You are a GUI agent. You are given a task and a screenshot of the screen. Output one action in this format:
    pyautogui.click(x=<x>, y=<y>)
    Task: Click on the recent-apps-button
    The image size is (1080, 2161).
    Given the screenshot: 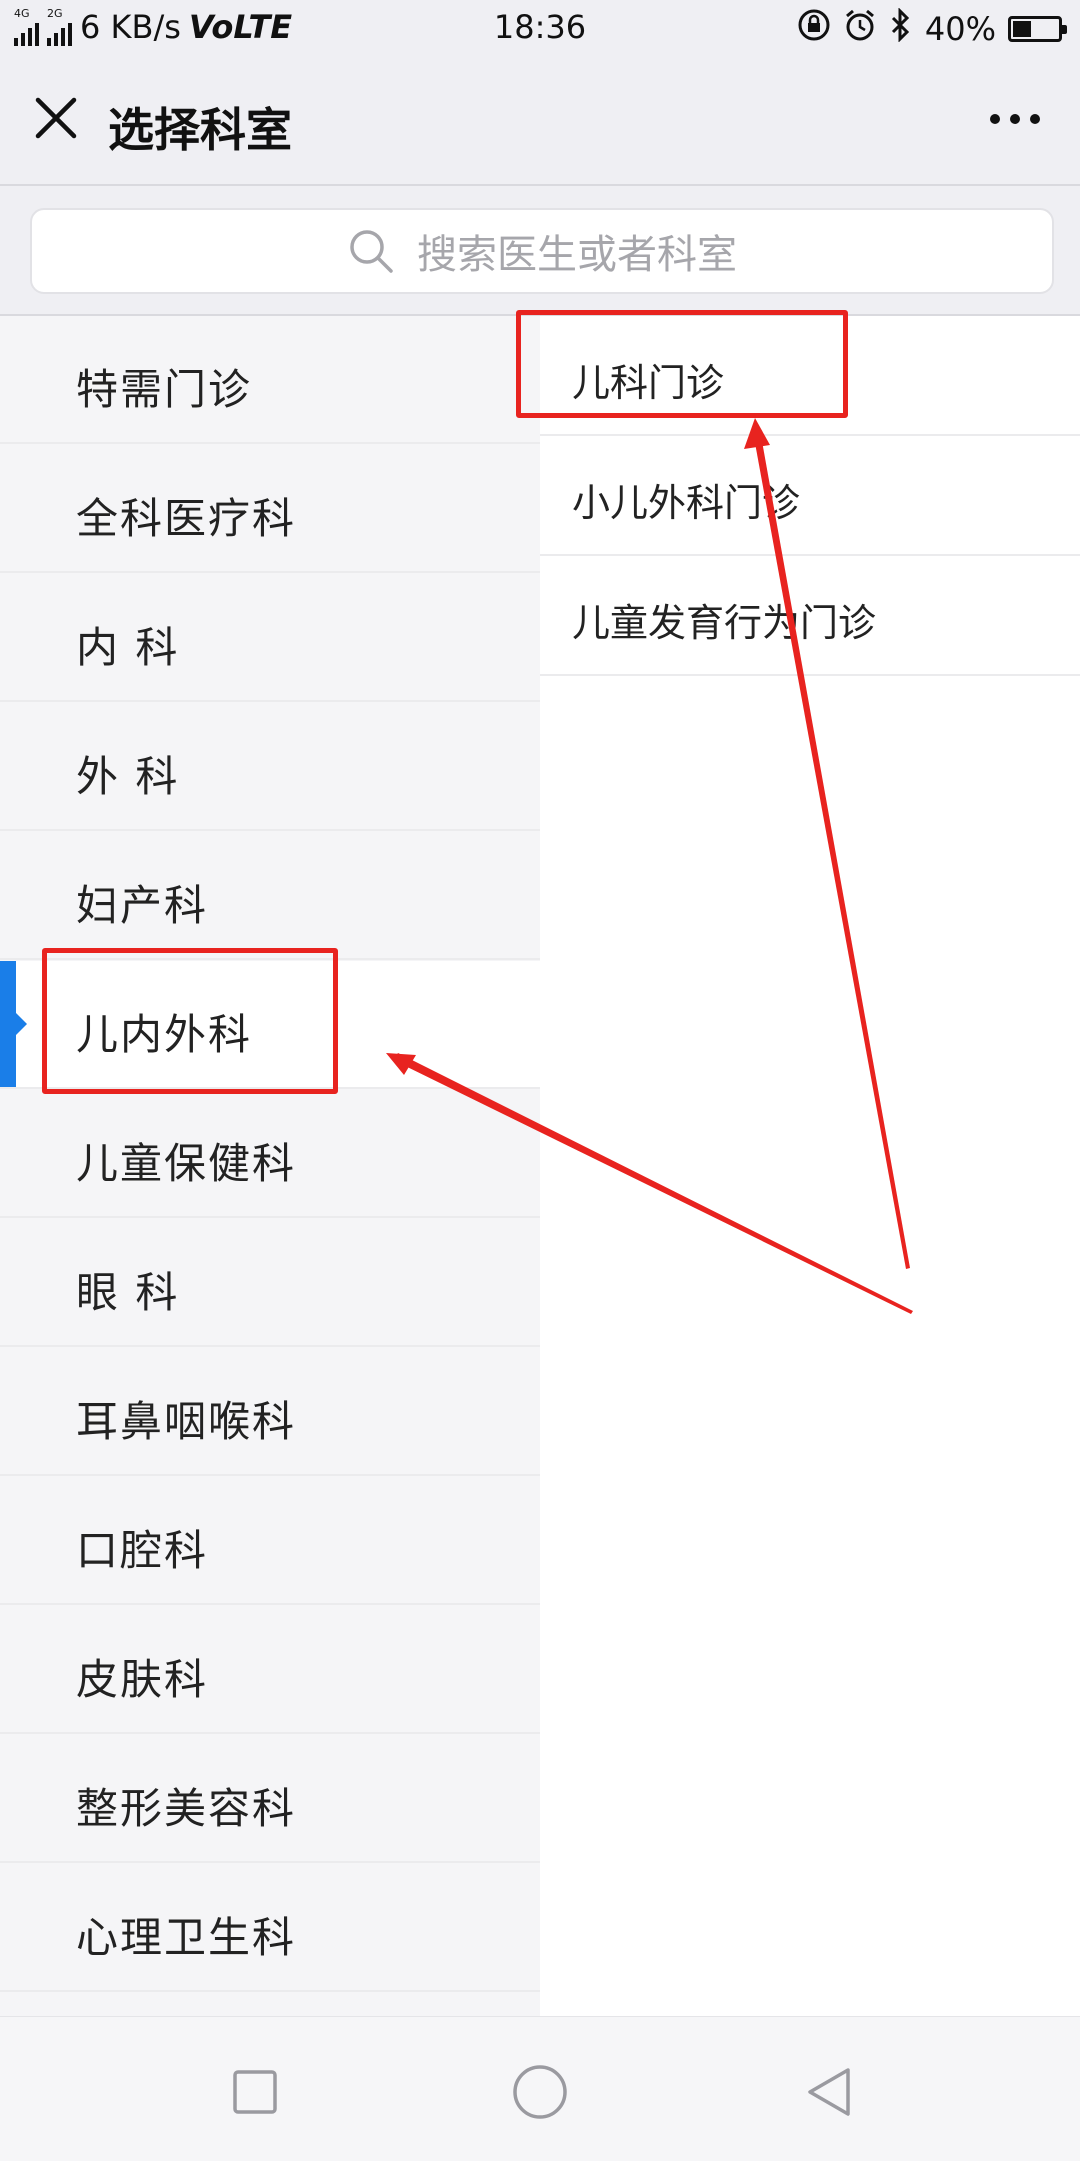 What is the action you would take?
    pyautogui.click(x=255, y=2092)
    